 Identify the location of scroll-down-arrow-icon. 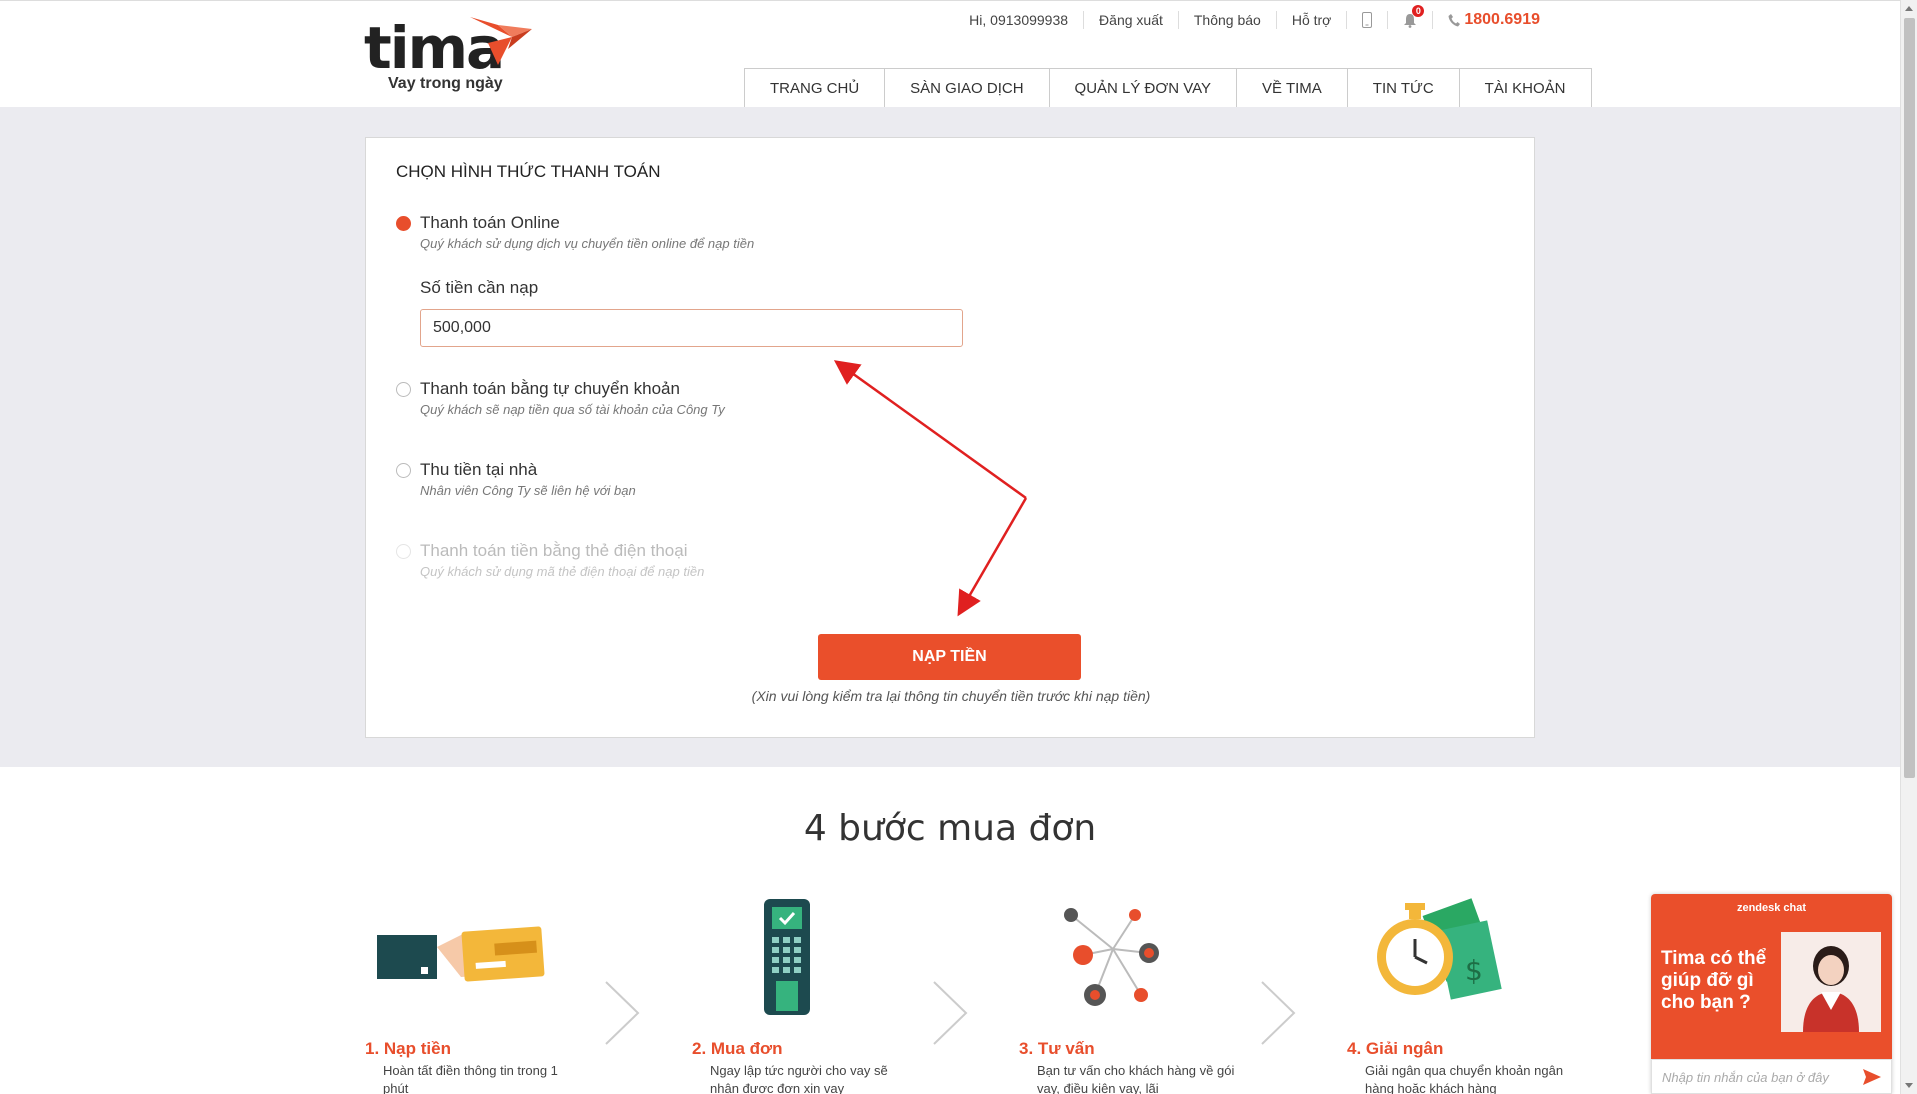
(1909, 1085).